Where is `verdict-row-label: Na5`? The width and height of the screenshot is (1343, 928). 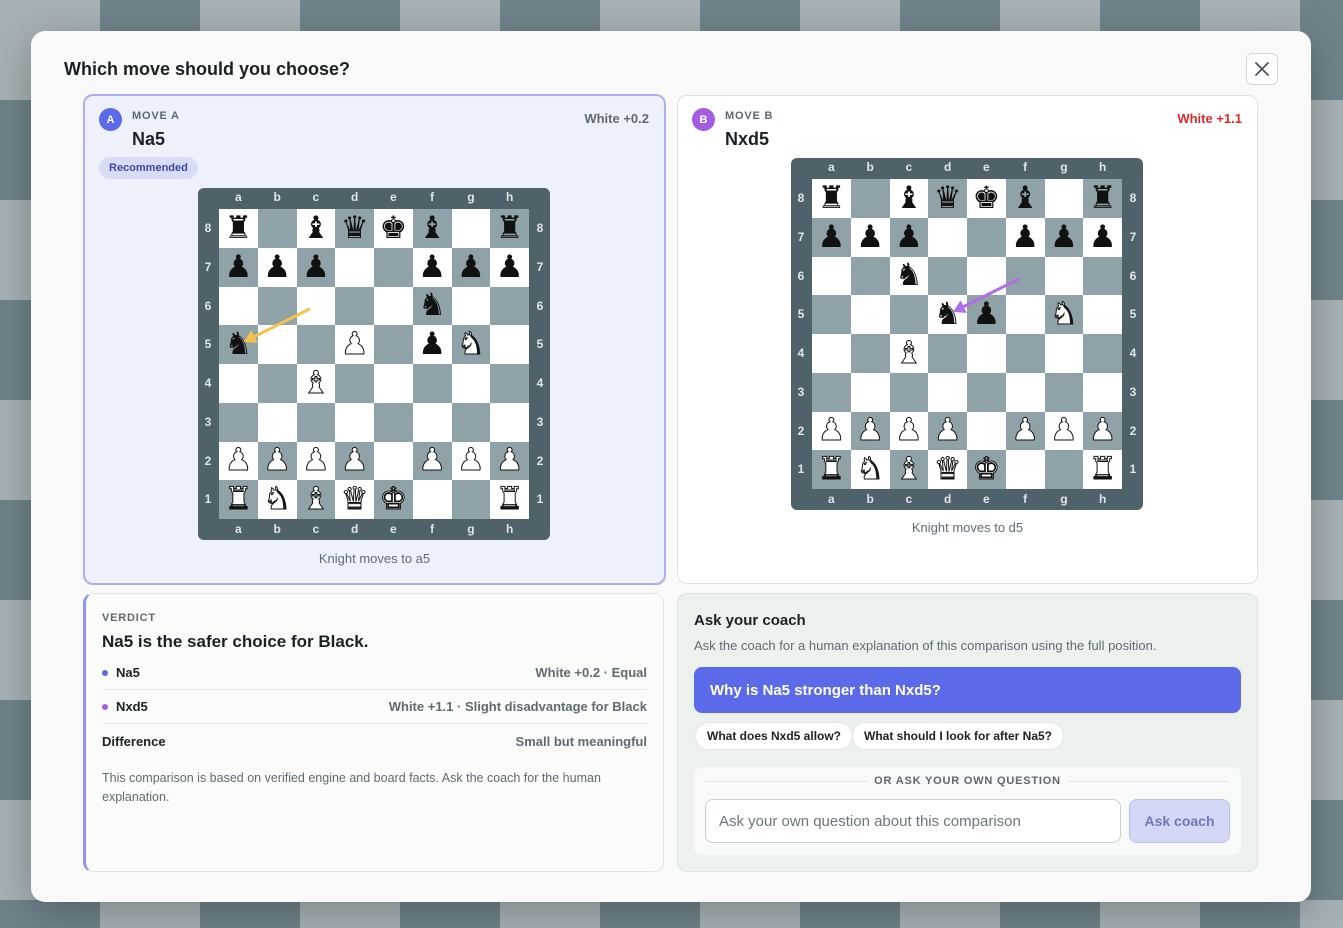
verdict-row-label: Na5 is located at coordinates (128, 672).